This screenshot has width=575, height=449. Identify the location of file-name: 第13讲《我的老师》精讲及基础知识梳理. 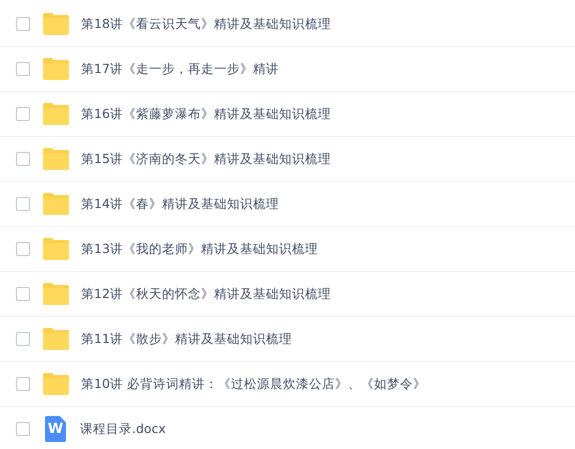
(199, 249).